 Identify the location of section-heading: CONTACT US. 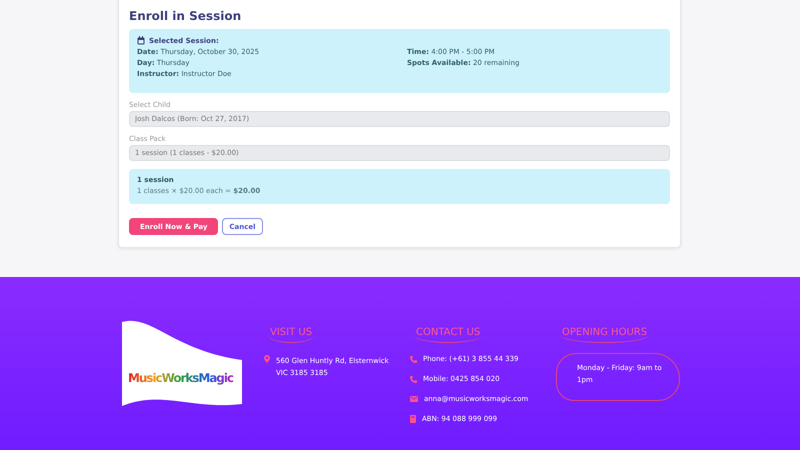
(448, 335).